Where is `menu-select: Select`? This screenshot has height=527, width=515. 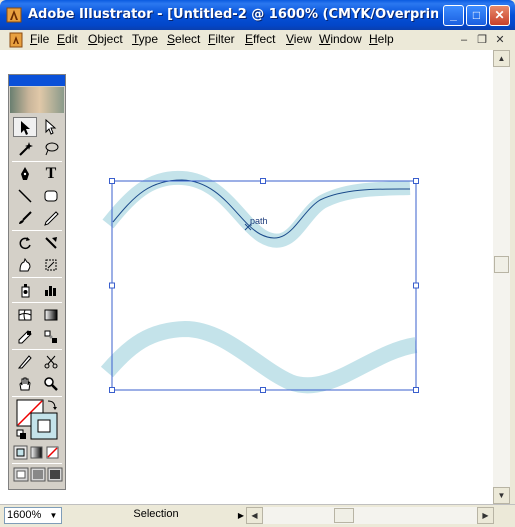 menu-select: Select is located at coordinates (183, 39).